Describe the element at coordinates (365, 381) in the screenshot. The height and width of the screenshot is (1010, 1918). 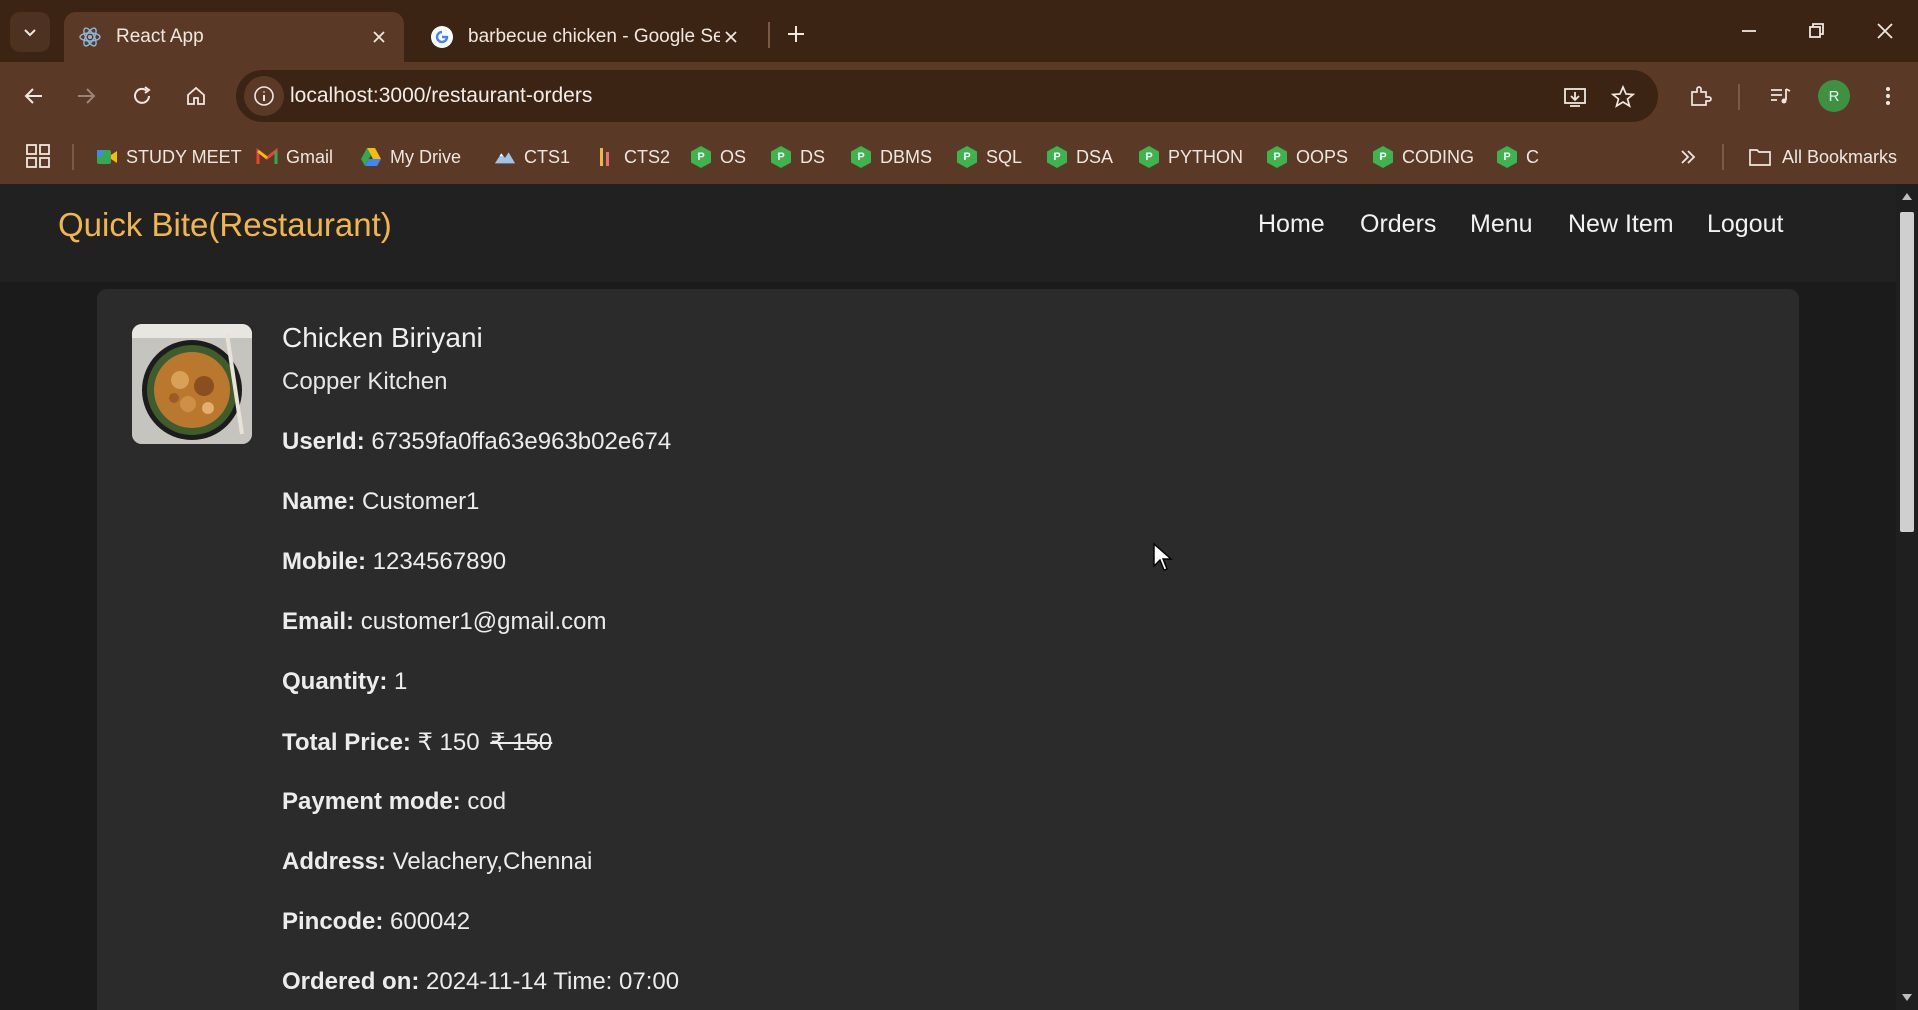
I see `restaurant-name: Copper Kitchen` at that location.